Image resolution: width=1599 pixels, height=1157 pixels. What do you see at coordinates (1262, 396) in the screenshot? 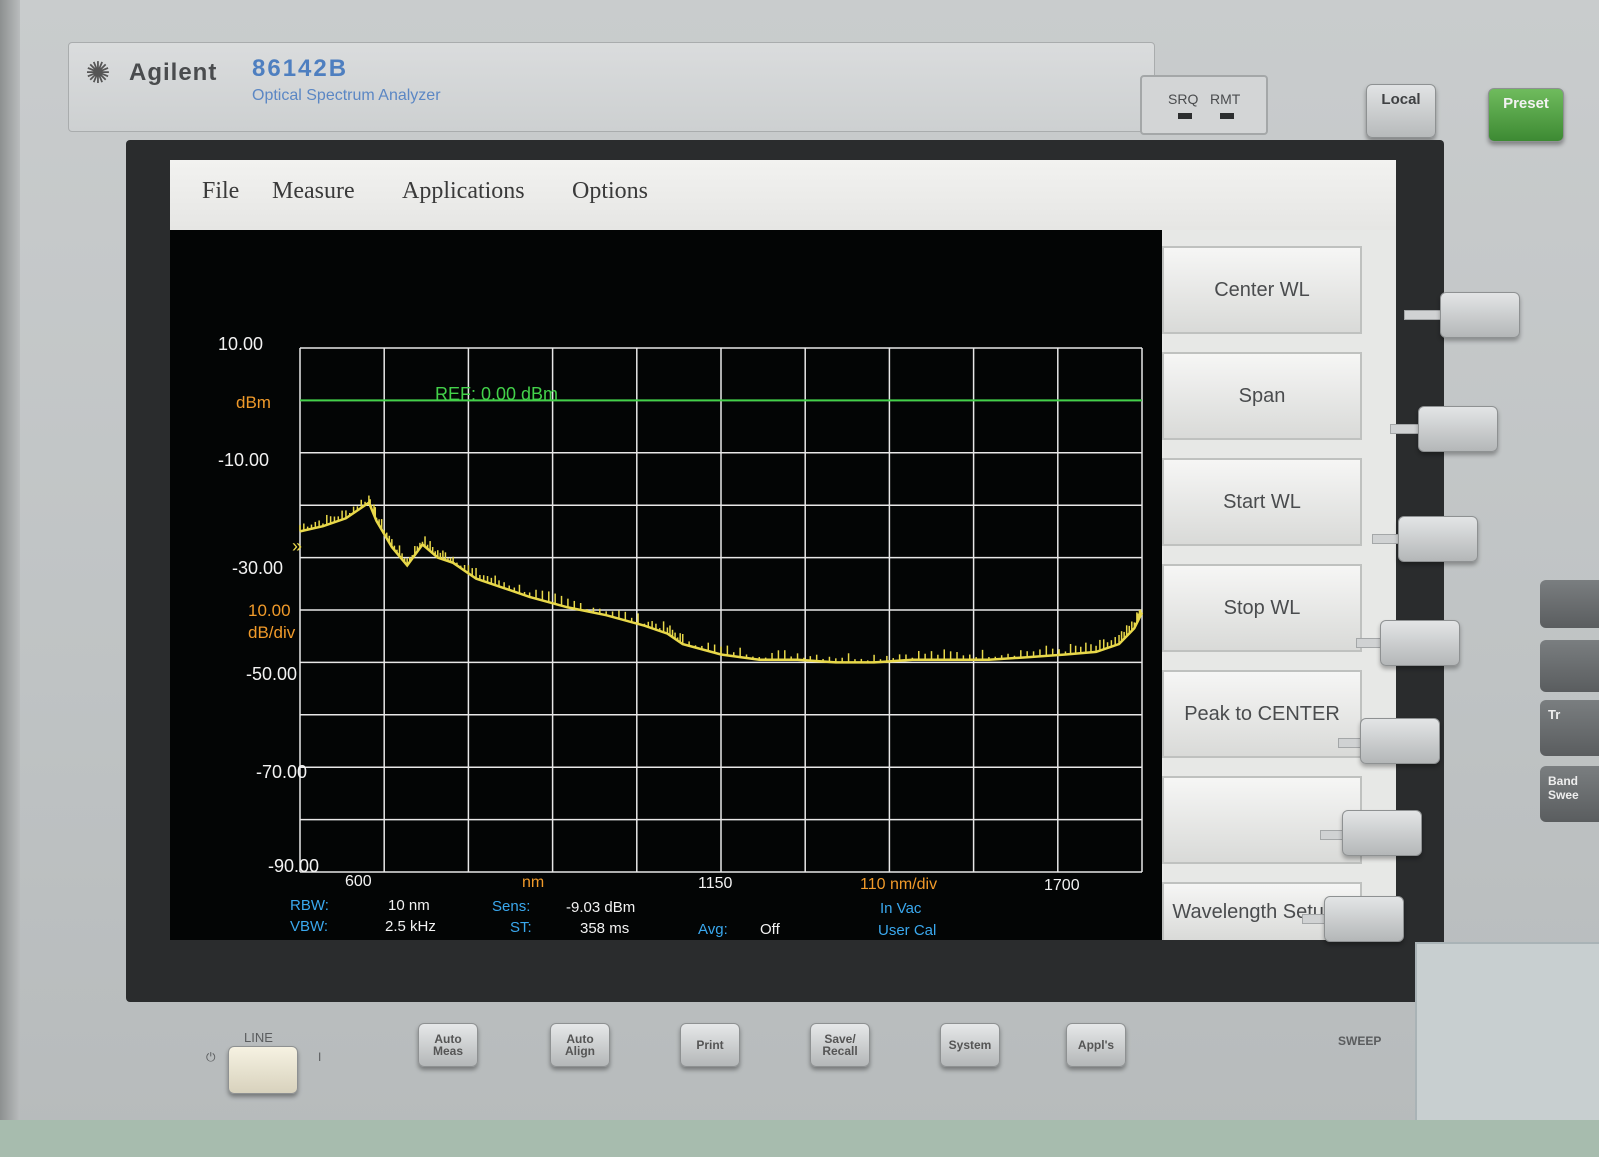
I see `softkey-span: Span` at bounding box center [1262, 396].